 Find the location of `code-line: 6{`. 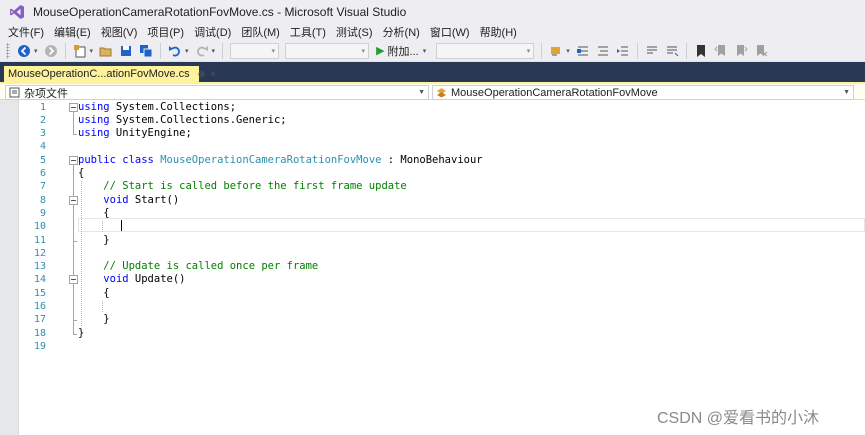

code-line: 6{ is located at coordinates (432, 173).